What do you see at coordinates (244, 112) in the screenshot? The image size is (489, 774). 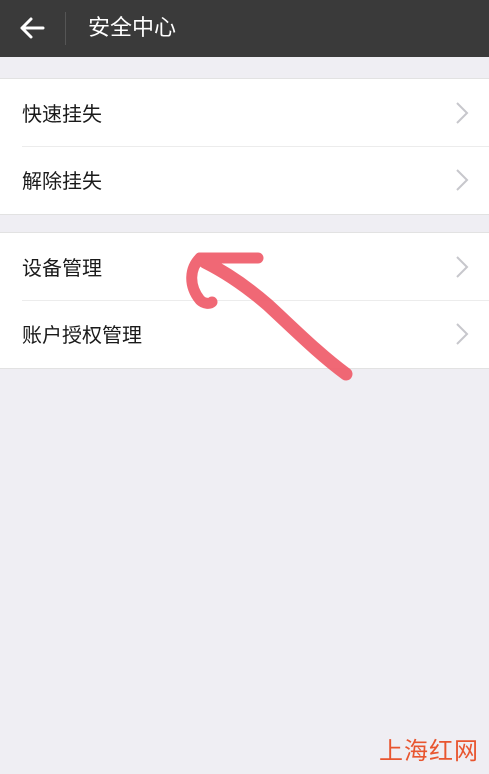 I see `menu-item-quick-report-loss: 快速挂失` at bounding box center [244, 112].